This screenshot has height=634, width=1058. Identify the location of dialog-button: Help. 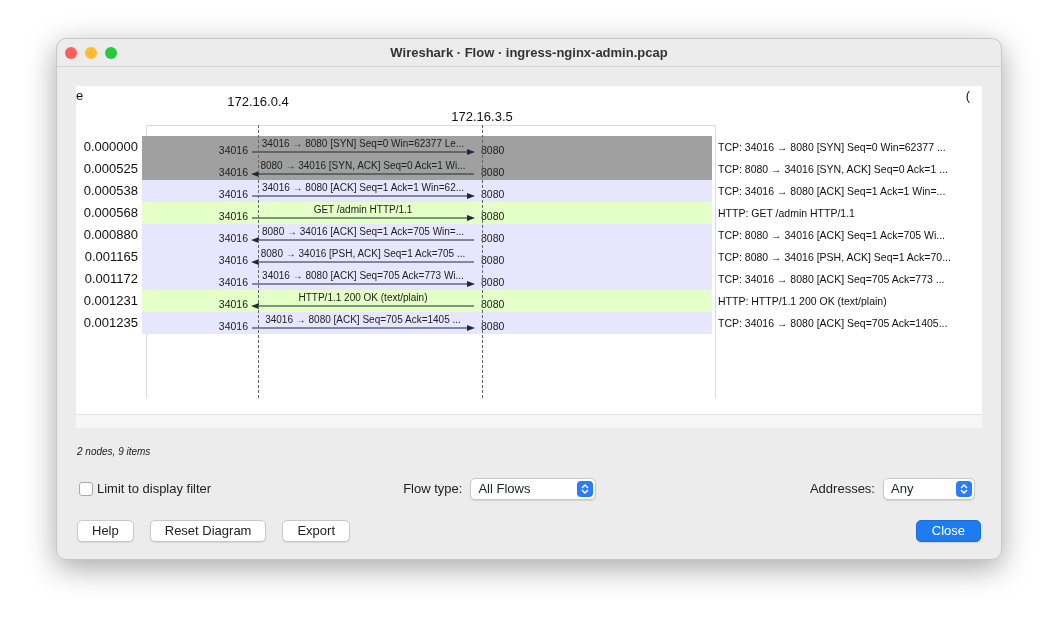
(105, 531).